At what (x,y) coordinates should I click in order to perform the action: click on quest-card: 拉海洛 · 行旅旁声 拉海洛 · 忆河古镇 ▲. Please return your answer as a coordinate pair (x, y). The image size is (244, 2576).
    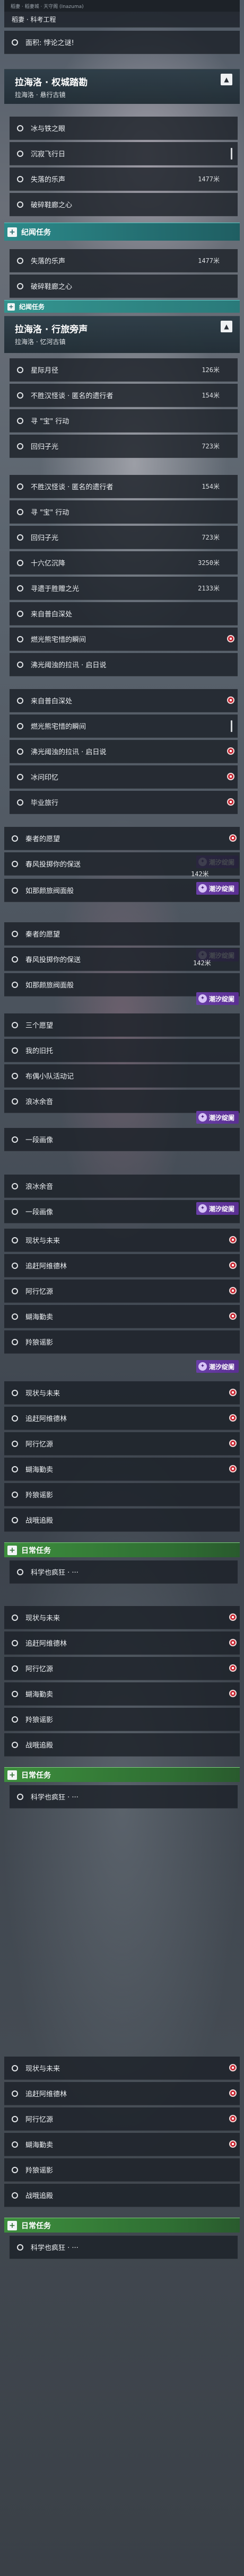
    Looking at the image, I should click on (122, 334).